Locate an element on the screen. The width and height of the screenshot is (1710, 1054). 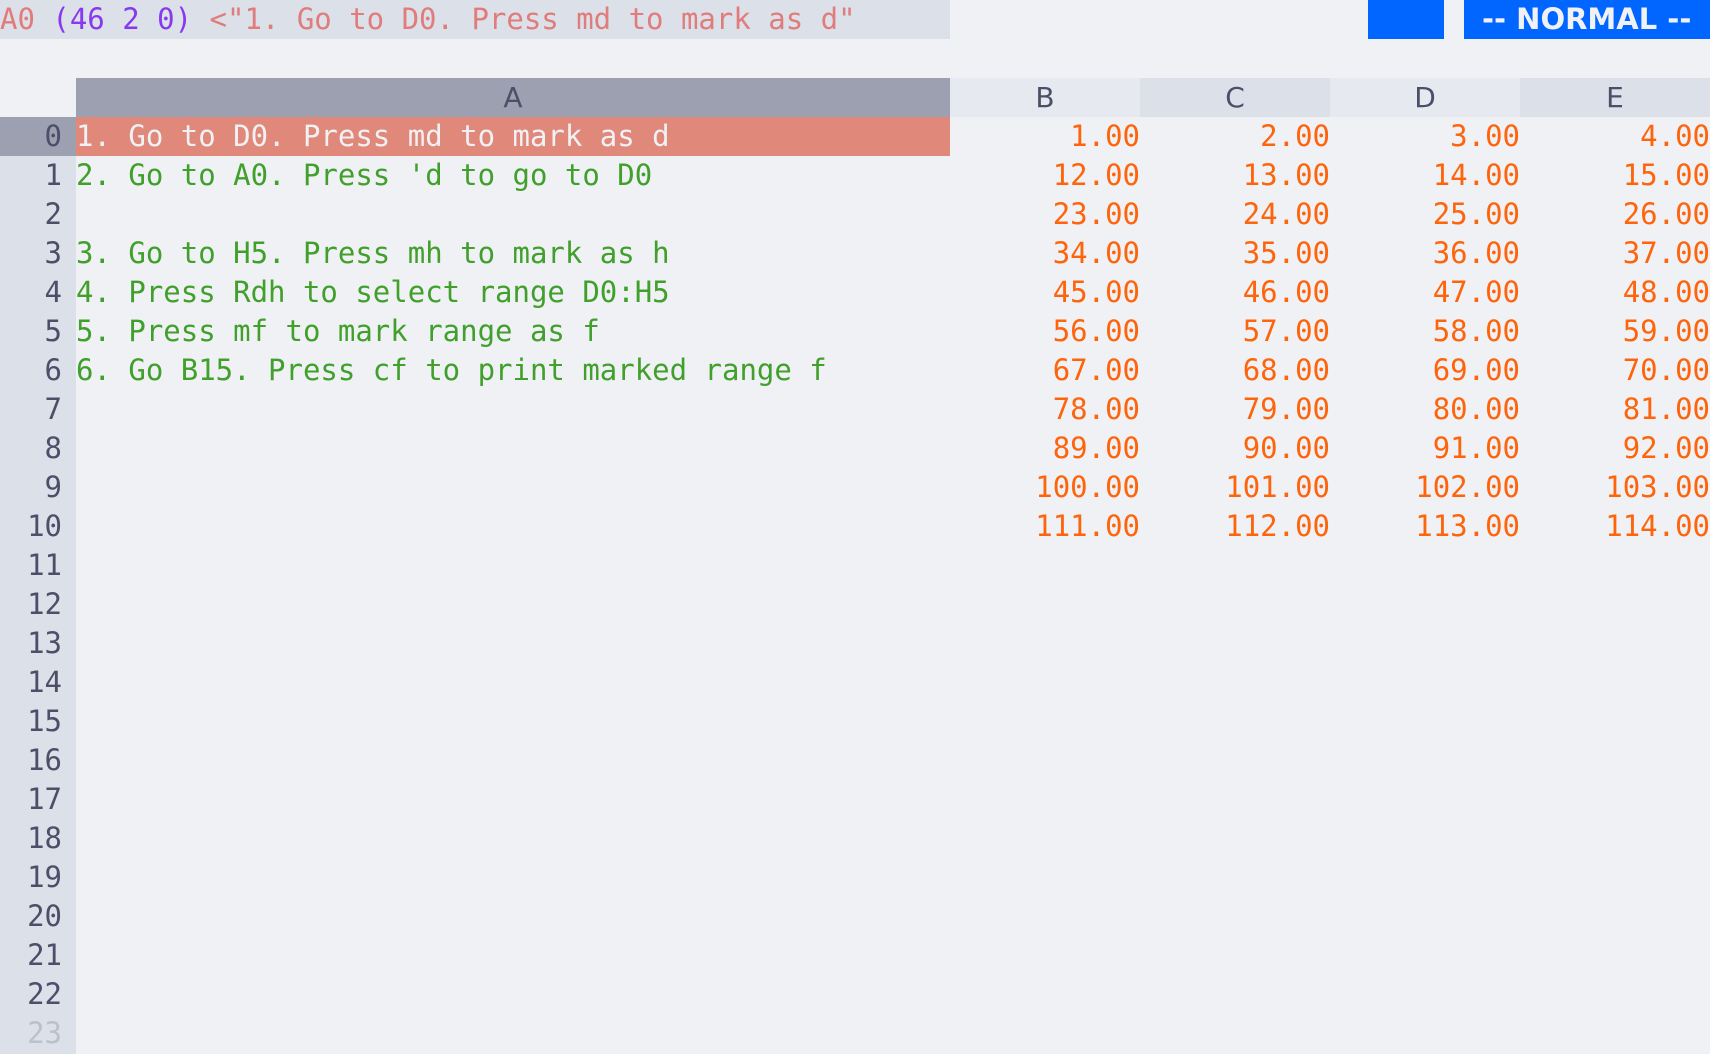
row-header: 18 is located at coordinates (31, 838).